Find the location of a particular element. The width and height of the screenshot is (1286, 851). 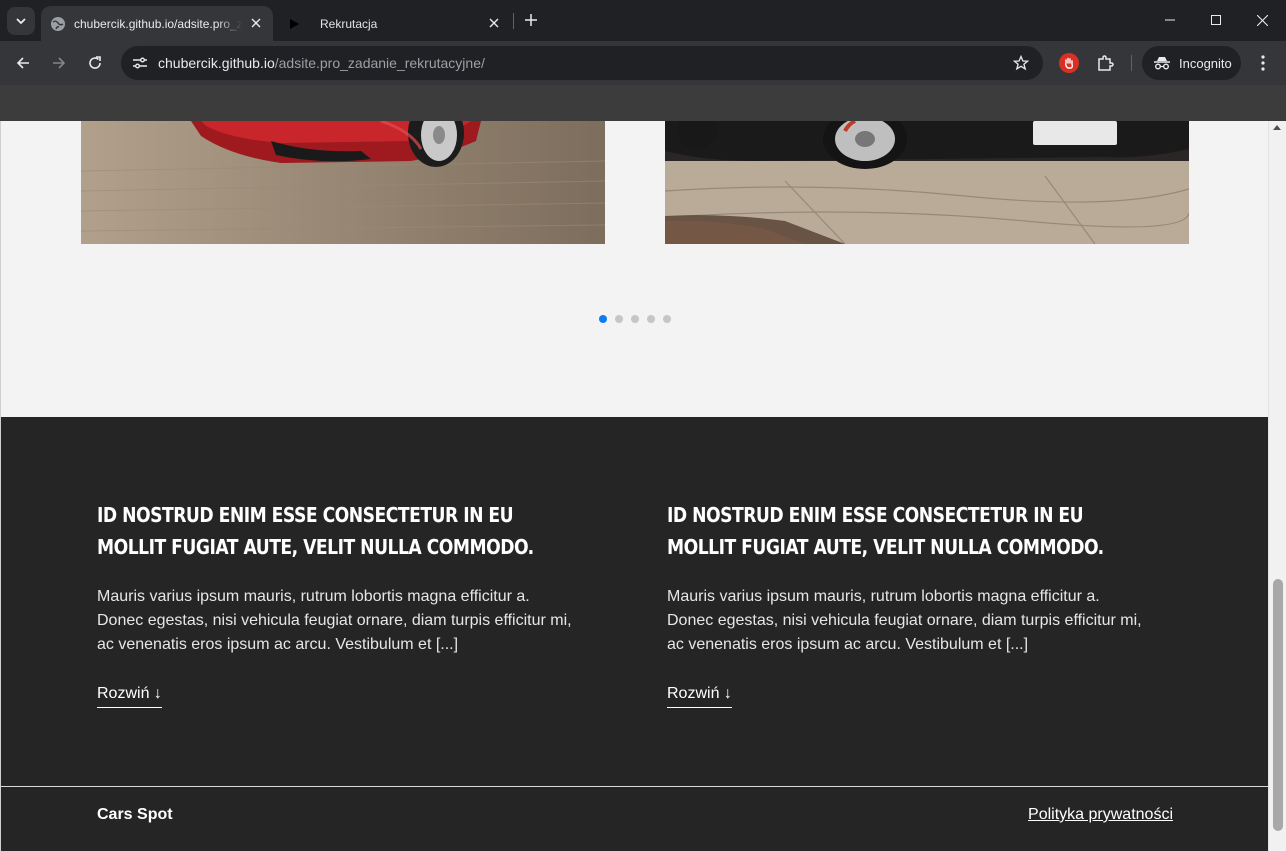

browser-menu-button is located at coordinates (1263, 63).